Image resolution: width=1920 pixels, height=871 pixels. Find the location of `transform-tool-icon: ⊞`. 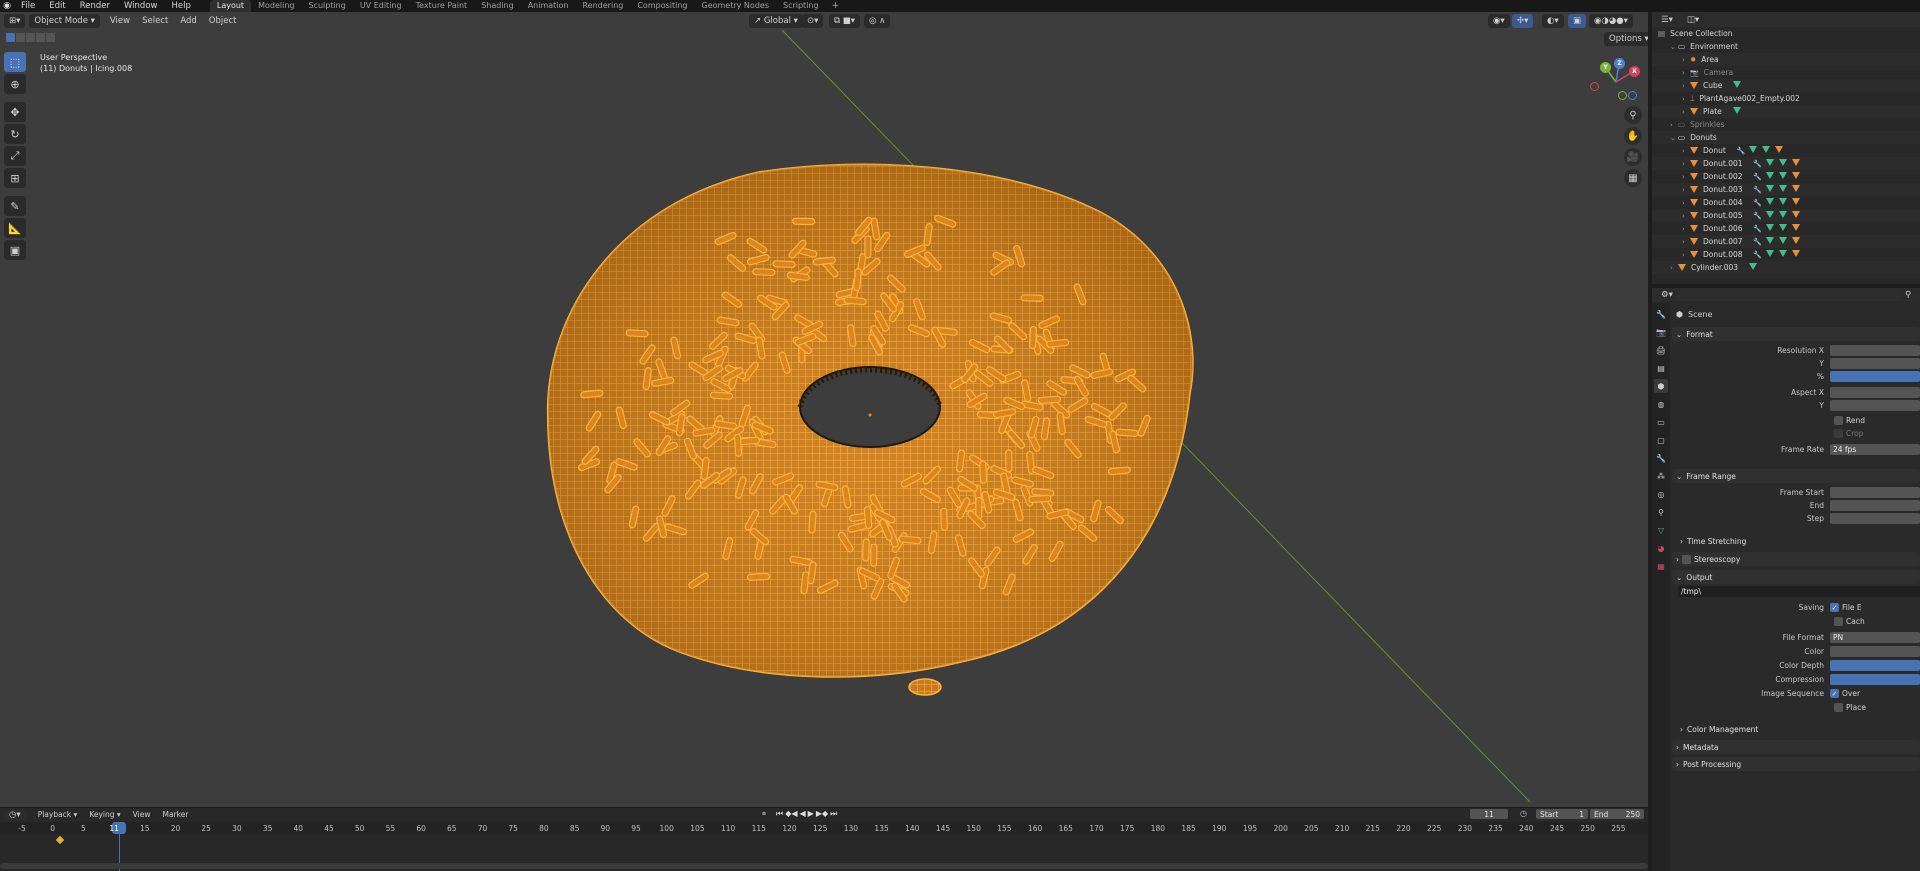

transform-tool-icon: ⊞ is located at coordinates (15, 178).